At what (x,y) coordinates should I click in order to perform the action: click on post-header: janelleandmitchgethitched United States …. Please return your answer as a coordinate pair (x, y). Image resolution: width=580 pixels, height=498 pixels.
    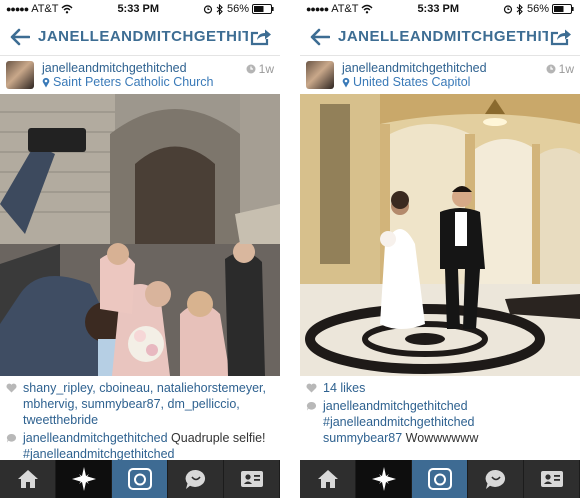
    Looking at the image, I should click on (440, 75).